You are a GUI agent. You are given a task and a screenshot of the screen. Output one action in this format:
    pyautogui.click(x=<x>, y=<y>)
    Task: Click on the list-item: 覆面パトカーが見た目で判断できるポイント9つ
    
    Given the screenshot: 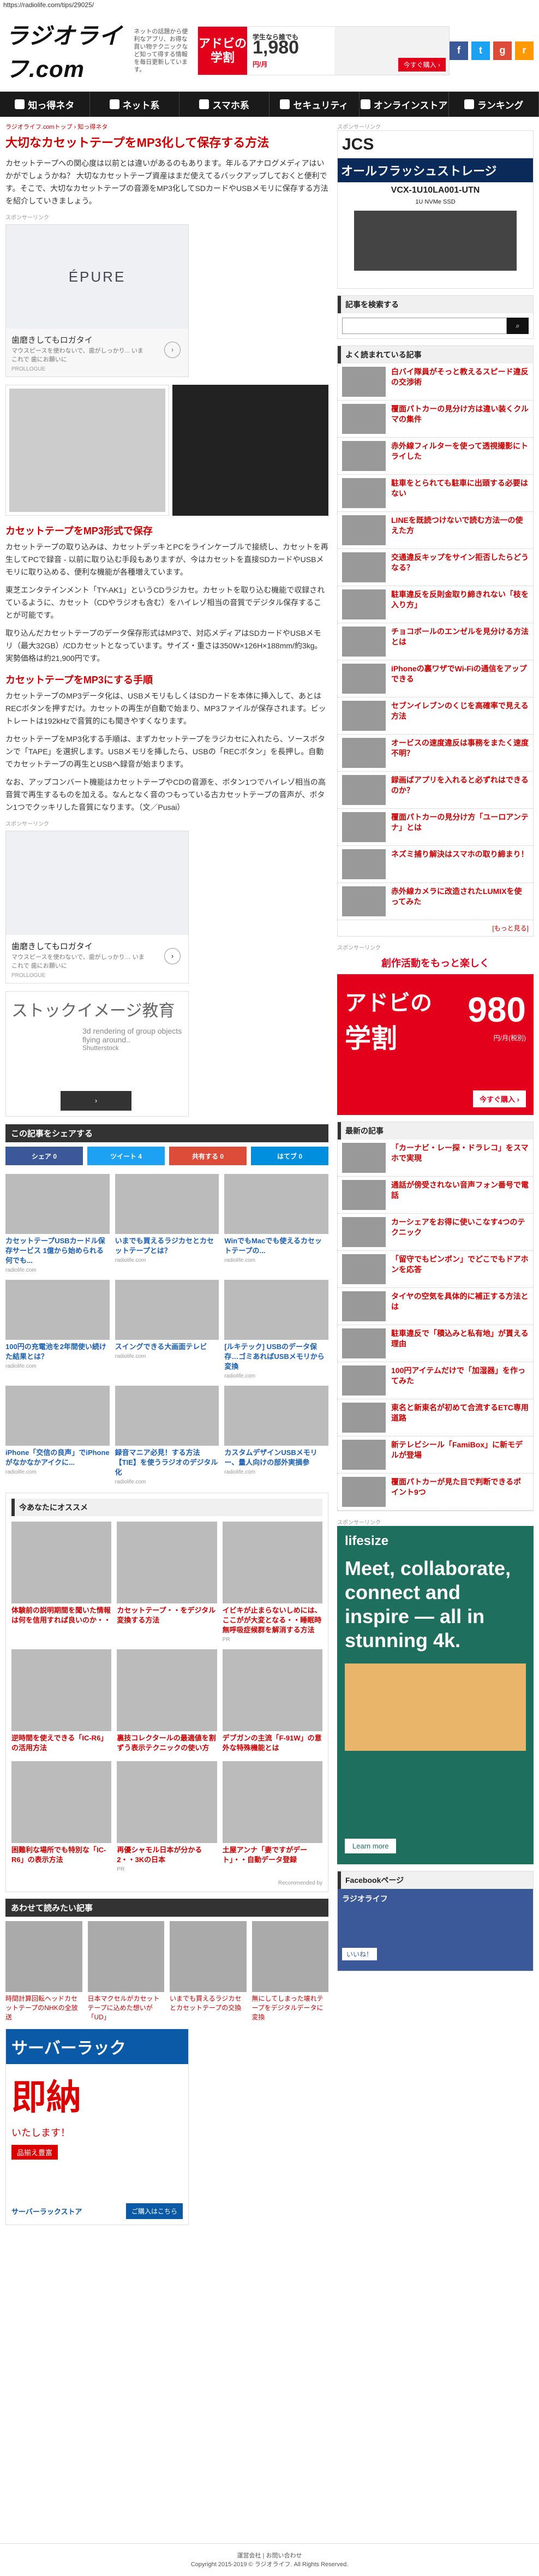 What is the action you would take?
    pyautogui.click(x=435, y=1492)
    